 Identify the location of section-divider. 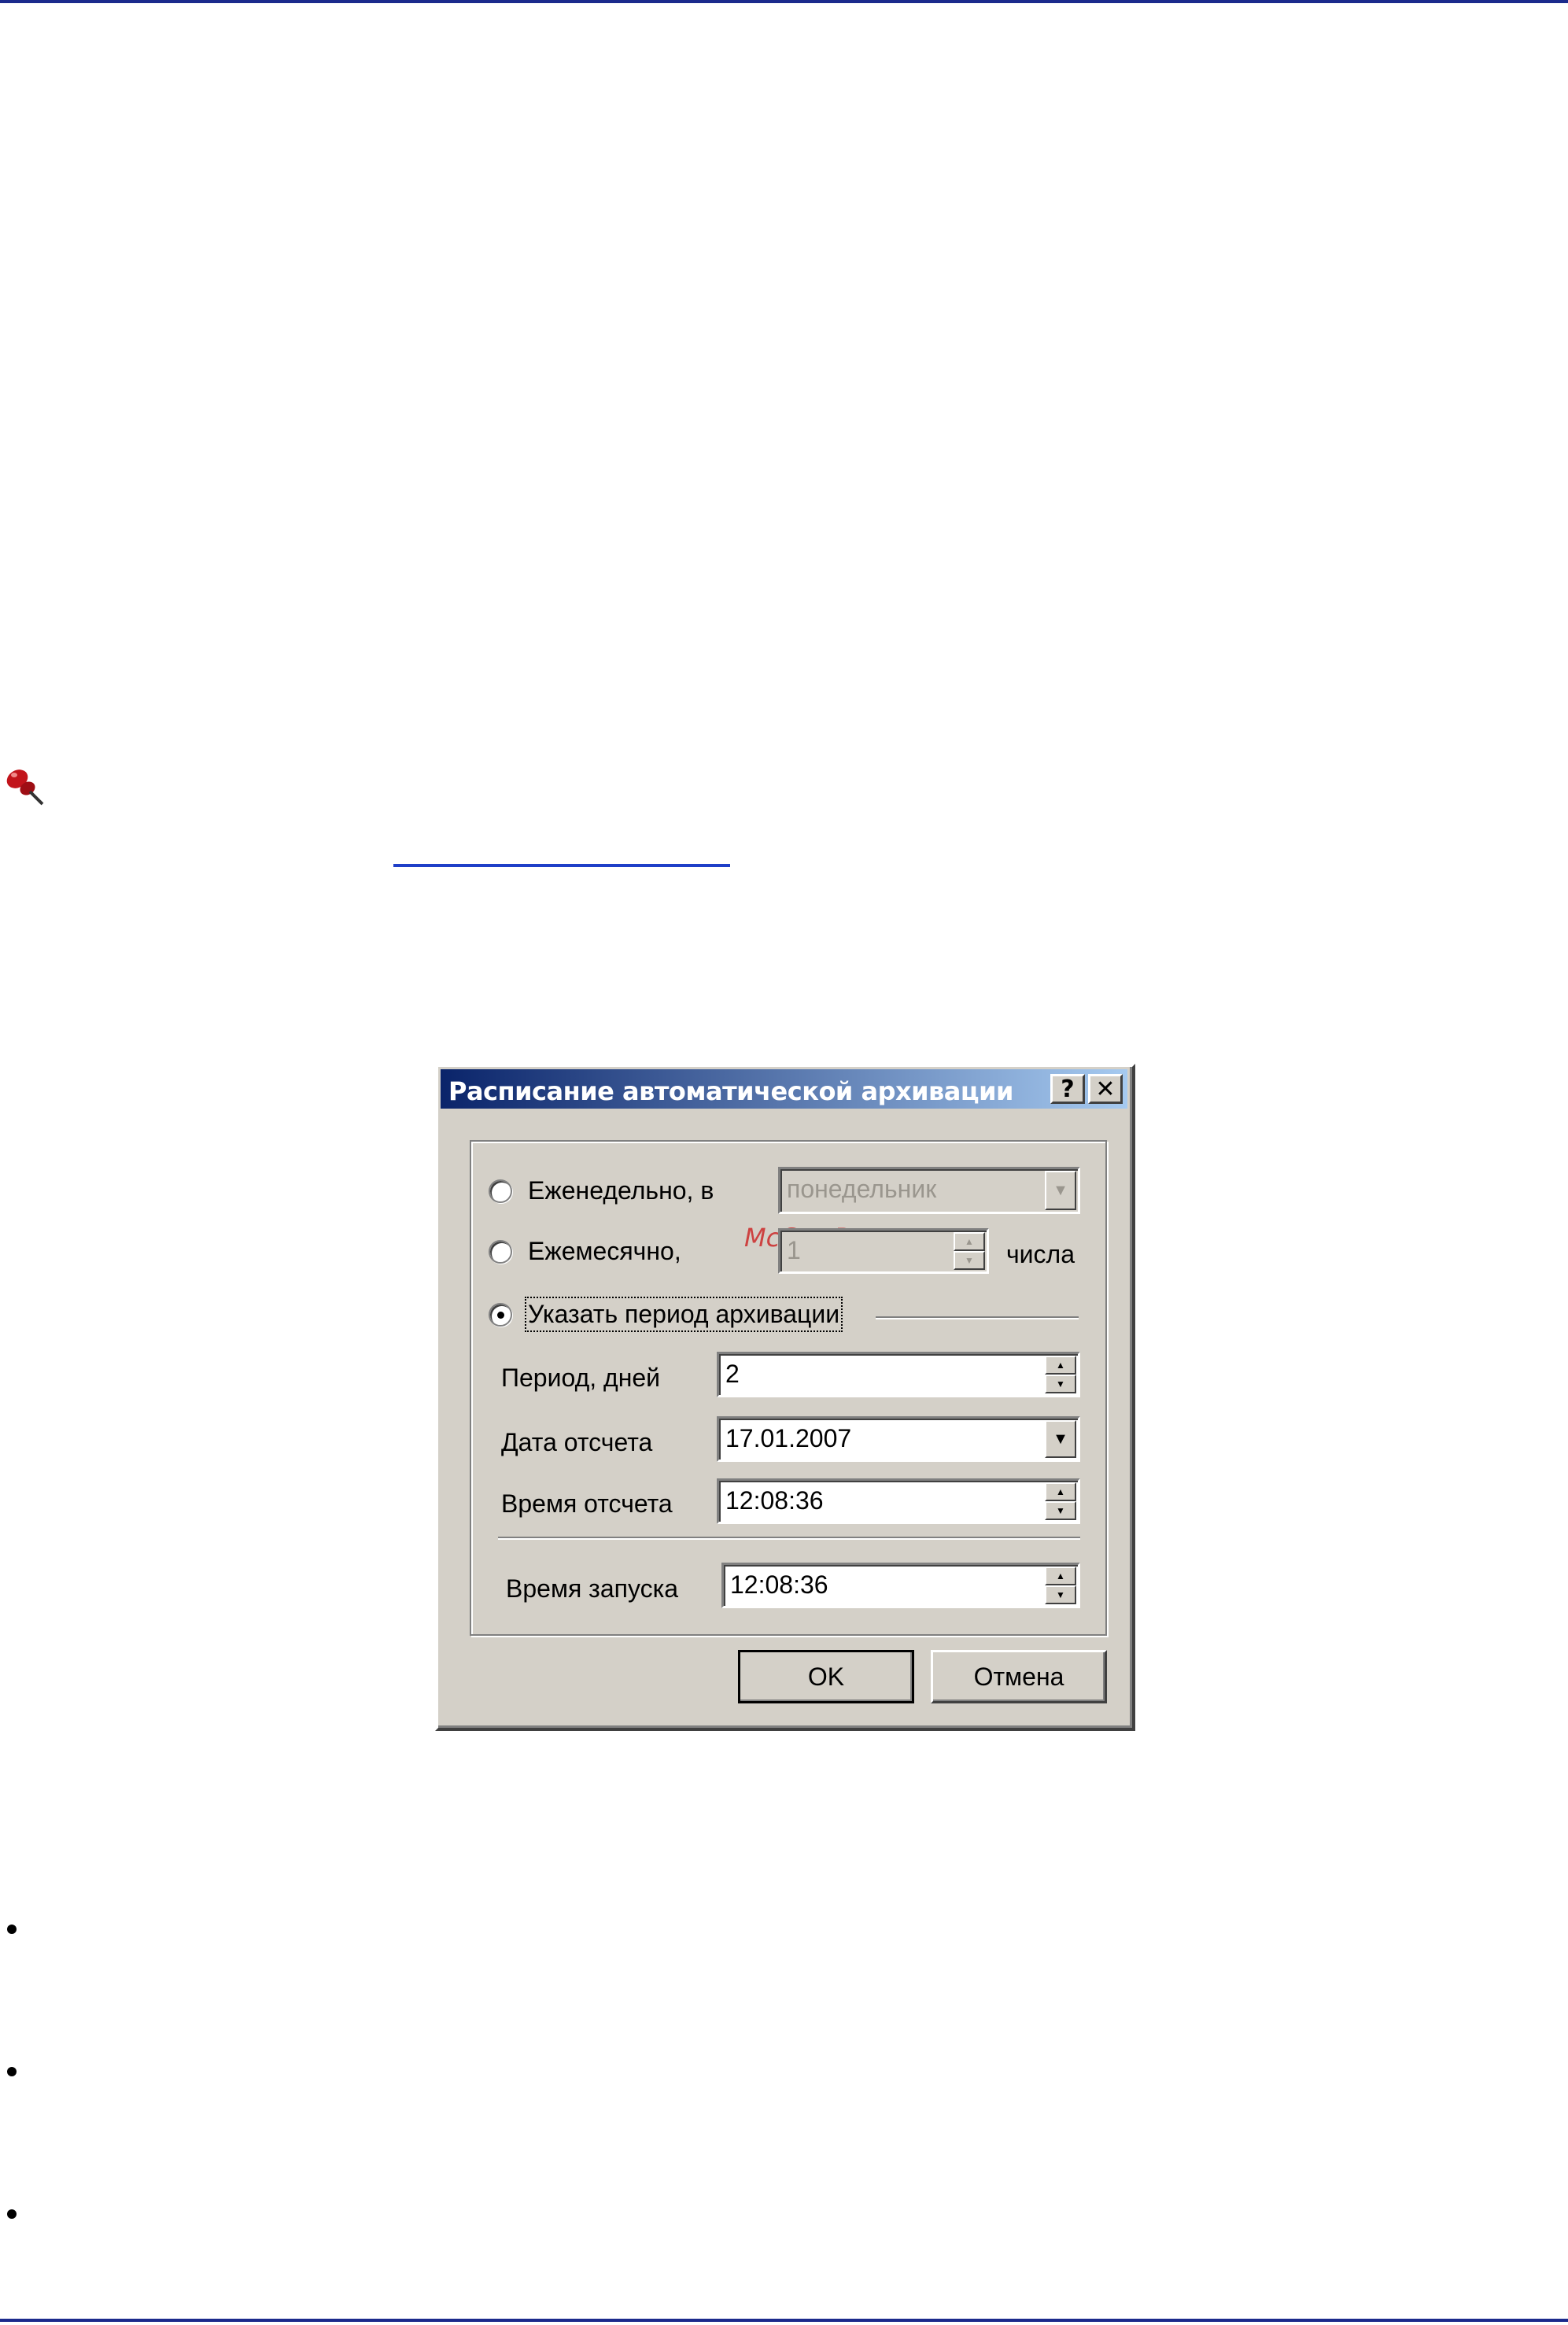
(789, 1538).